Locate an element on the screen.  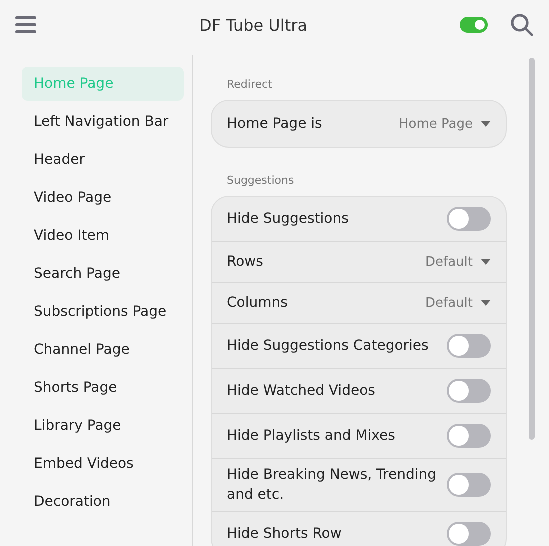
setting-label: Home Page is is located at coordinates (275, 124).